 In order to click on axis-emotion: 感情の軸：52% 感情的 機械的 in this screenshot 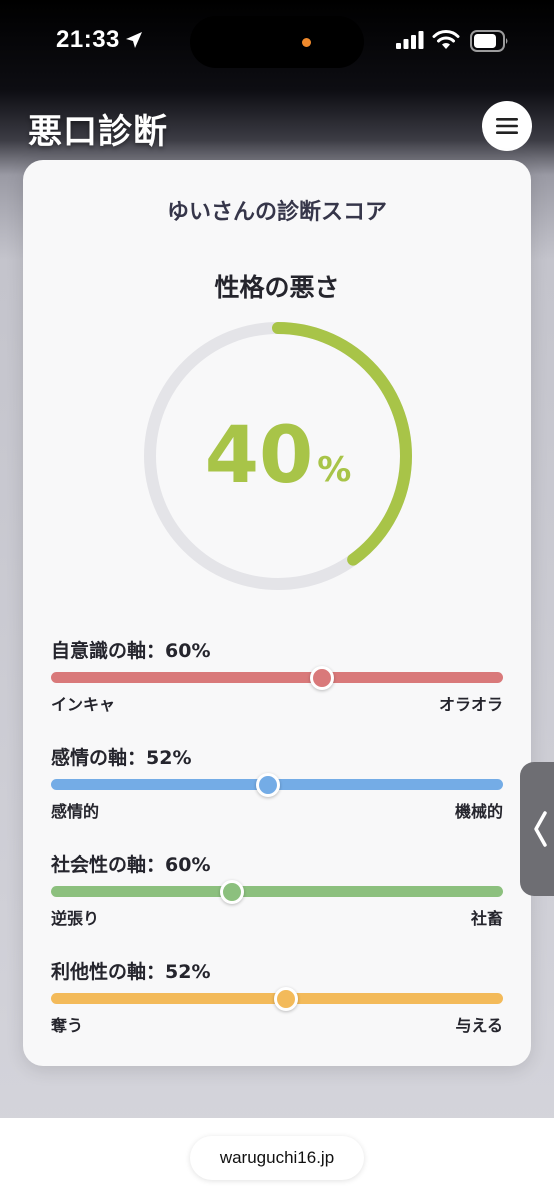, I will do `click(277, 783)`.